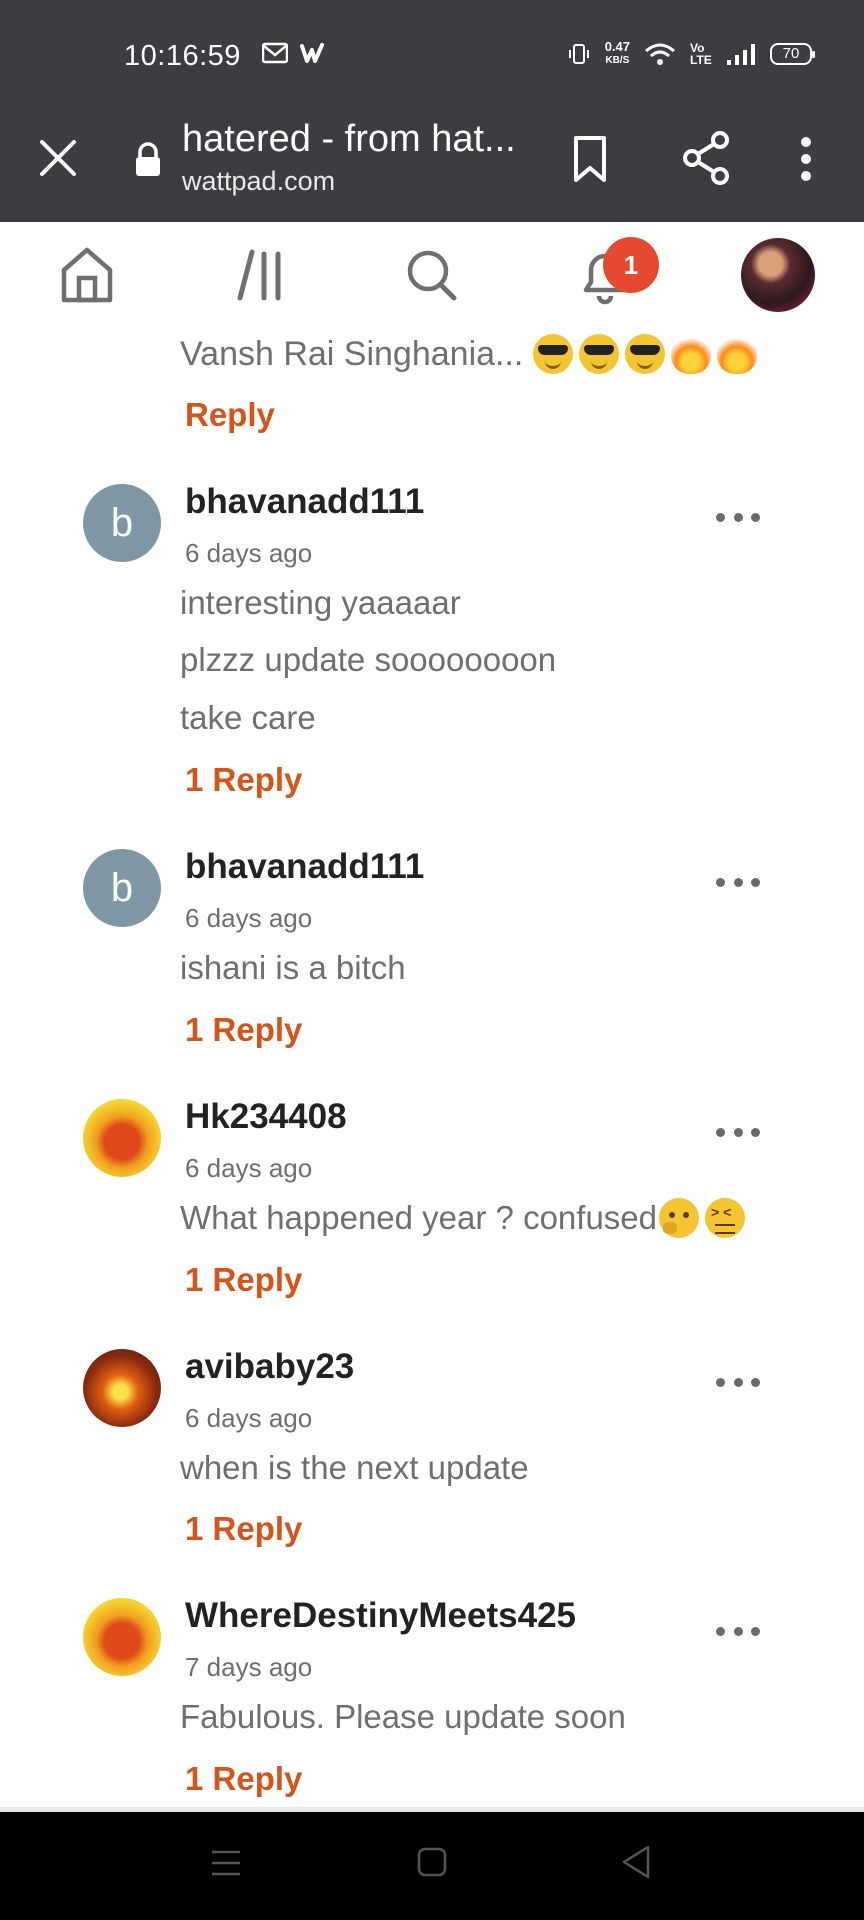 The width and height of the screenshot is (864, 1920). Describe the element at coordinates (320, 602) in the screenshot. I see `comment-text-line: interesting yaaaaar` at that location.